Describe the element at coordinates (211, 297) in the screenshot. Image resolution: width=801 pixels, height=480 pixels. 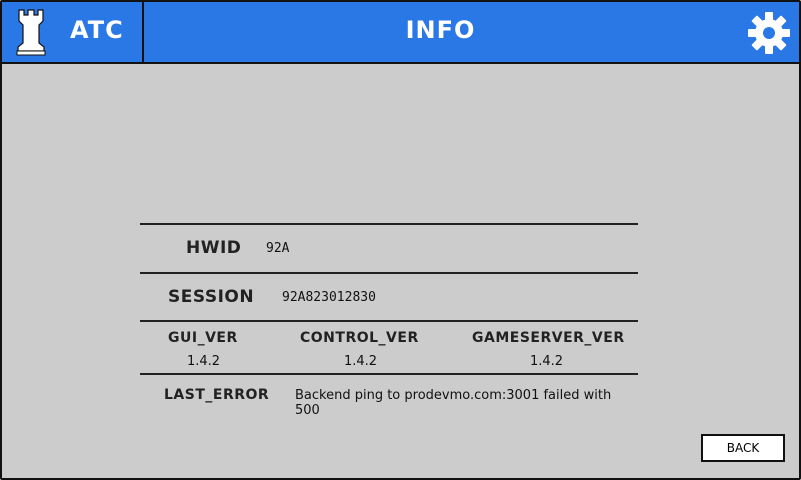
I see `session-label: SESSION` at that location.